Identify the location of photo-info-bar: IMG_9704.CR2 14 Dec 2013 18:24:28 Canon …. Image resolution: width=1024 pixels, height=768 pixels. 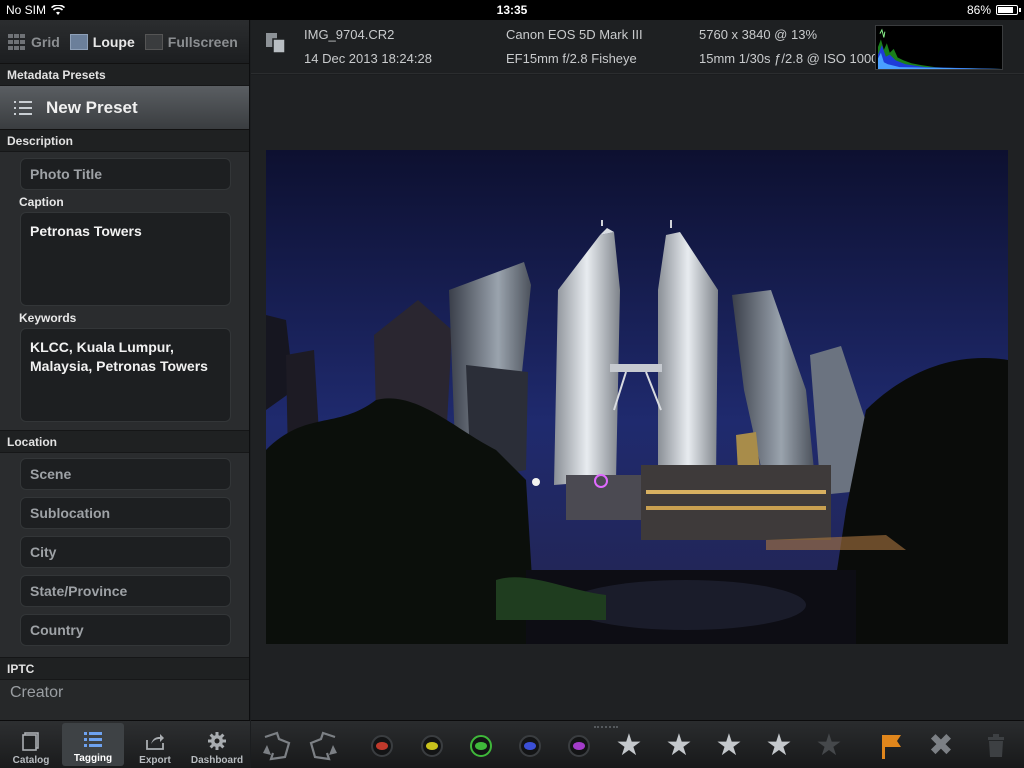
(637, 47).